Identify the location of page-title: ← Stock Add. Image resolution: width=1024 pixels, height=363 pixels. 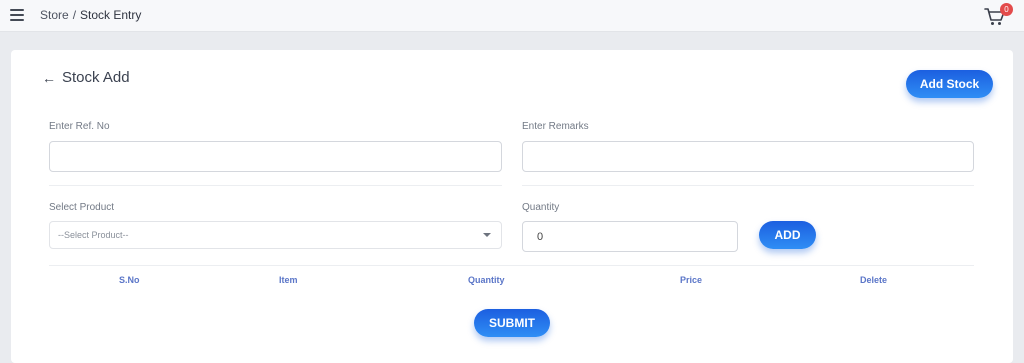
(86, 77).